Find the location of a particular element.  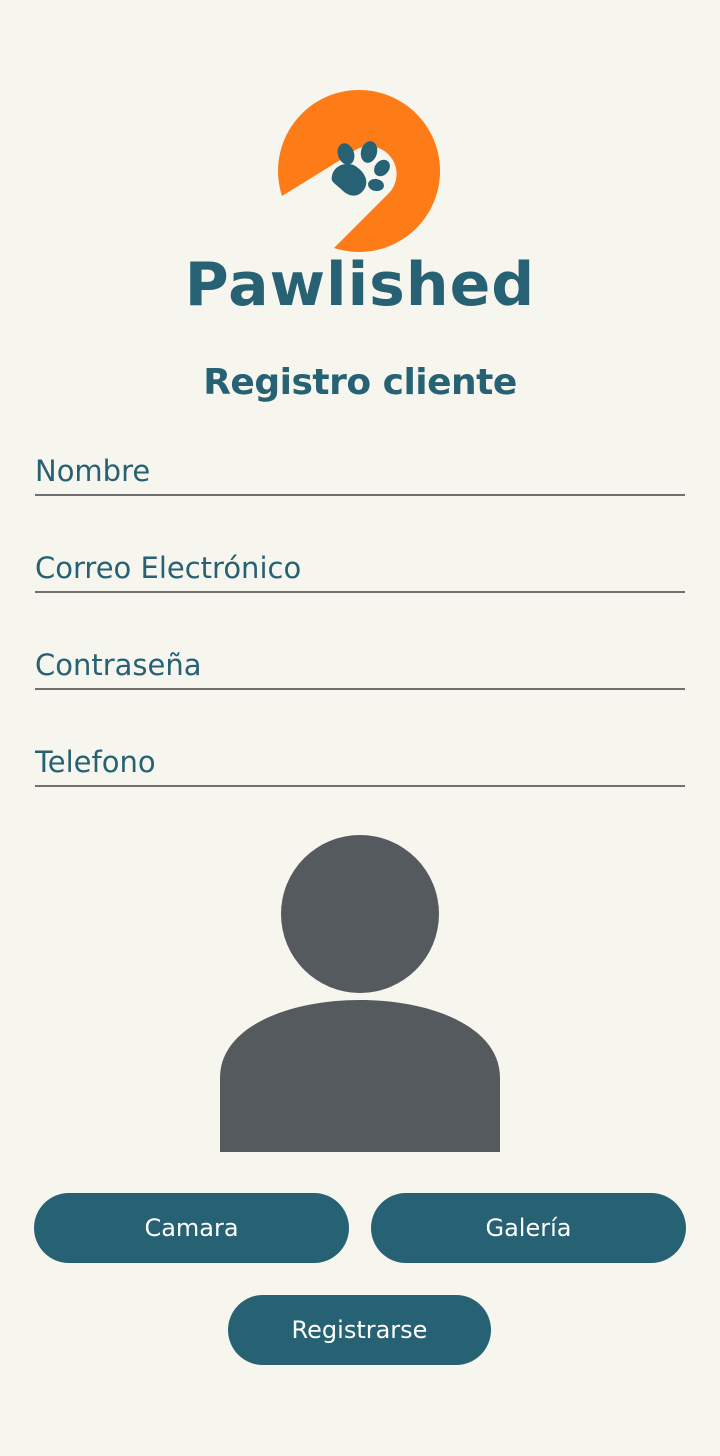

page-title: Registro cliente is located at coordinates (360, 382).